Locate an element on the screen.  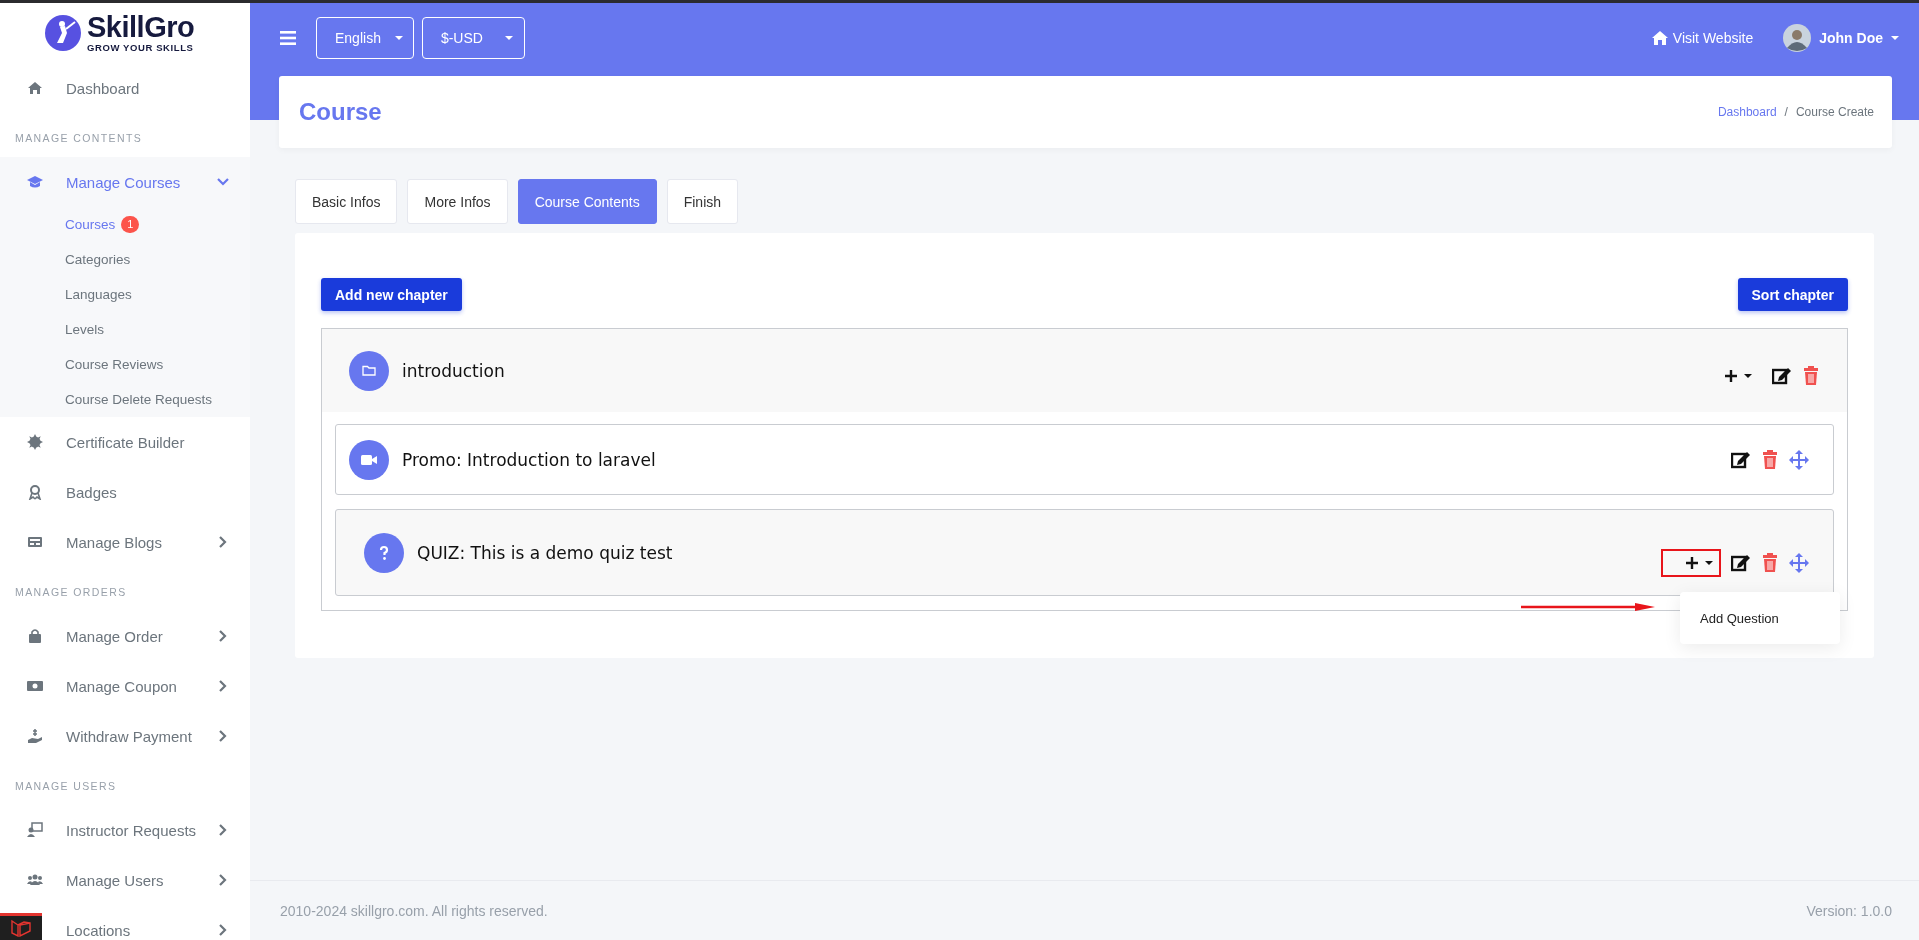
lesson-title: QUIZ: This is a demo quiz test is located at coordinates (545, 552).